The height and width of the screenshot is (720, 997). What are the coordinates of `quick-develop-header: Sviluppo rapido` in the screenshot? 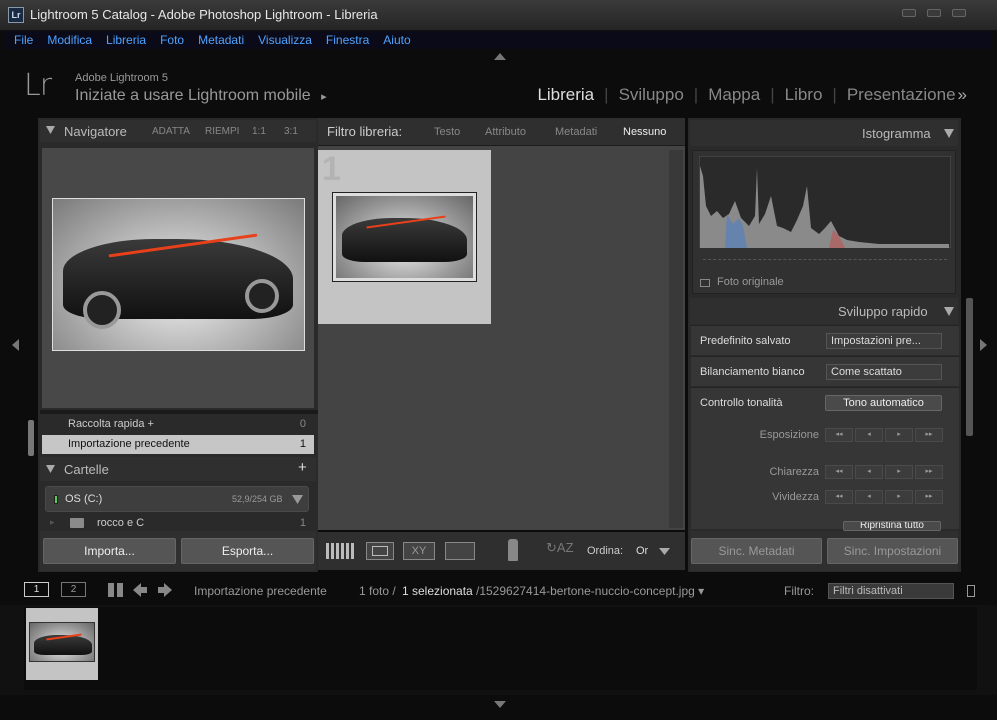 It's located at (824, 311).